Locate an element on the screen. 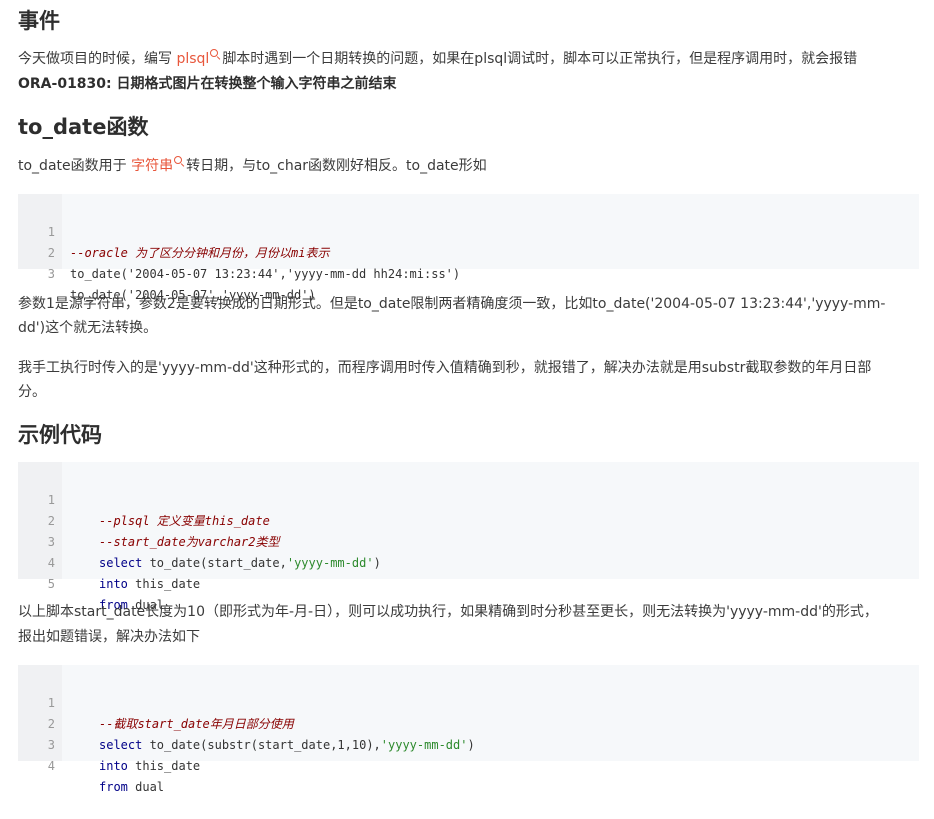 This screenshot has height=819, width=934. section-heading-example: 示例代码 is located at coordinates (60, 435).